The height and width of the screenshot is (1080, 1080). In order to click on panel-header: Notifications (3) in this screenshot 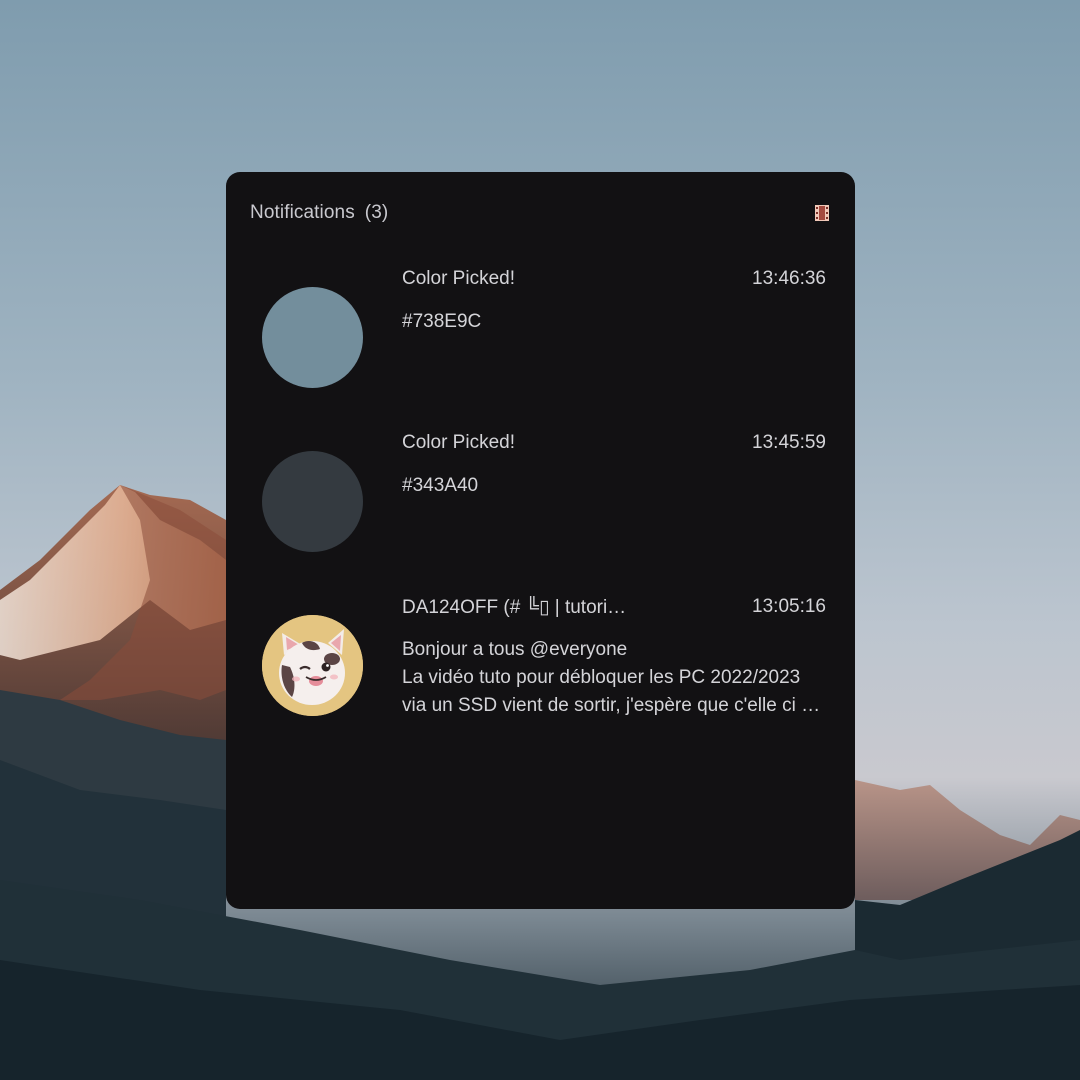, I will do `click(539, 213)`.